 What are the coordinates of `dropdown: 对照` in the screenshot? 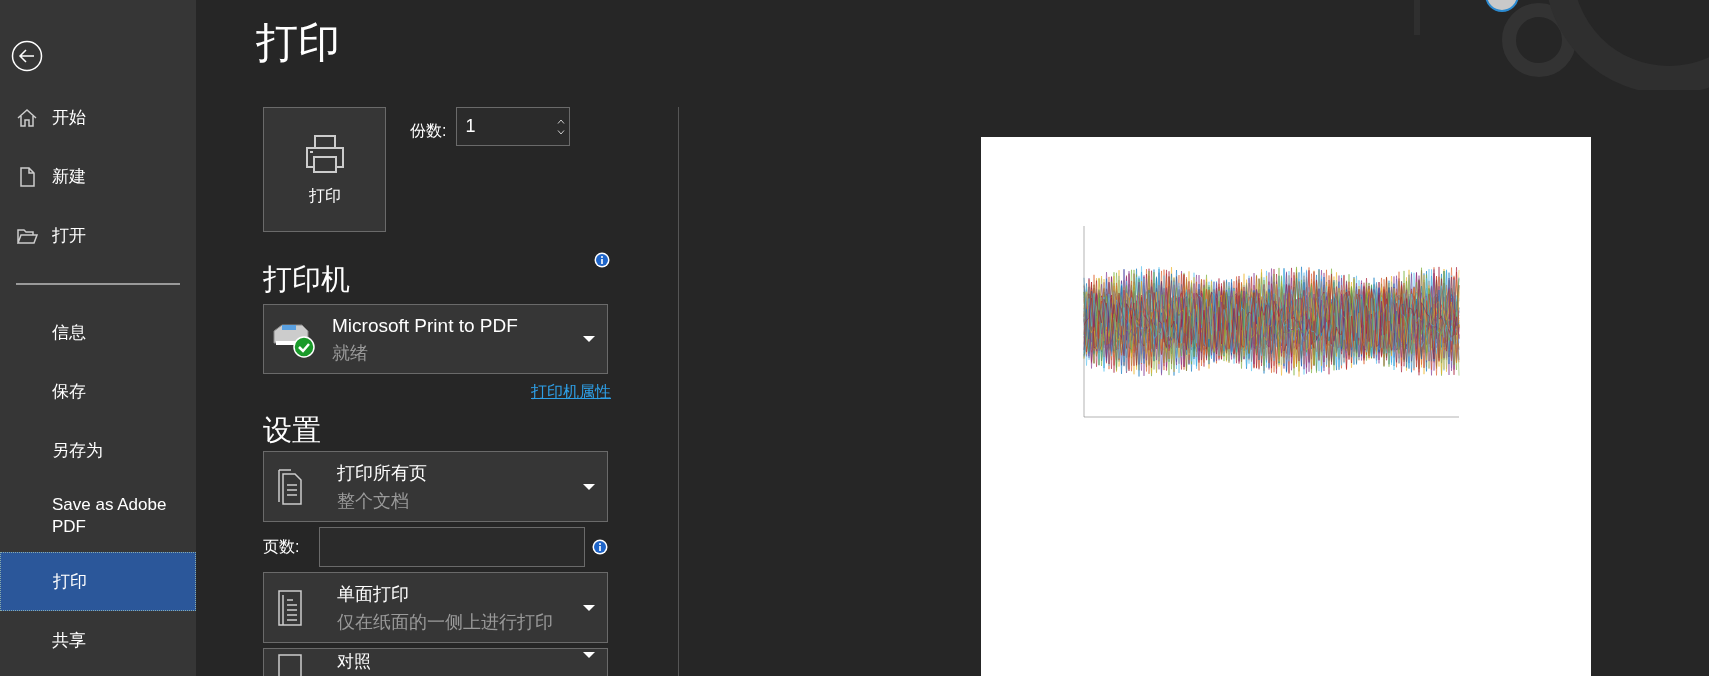 It's located at (435, 662).